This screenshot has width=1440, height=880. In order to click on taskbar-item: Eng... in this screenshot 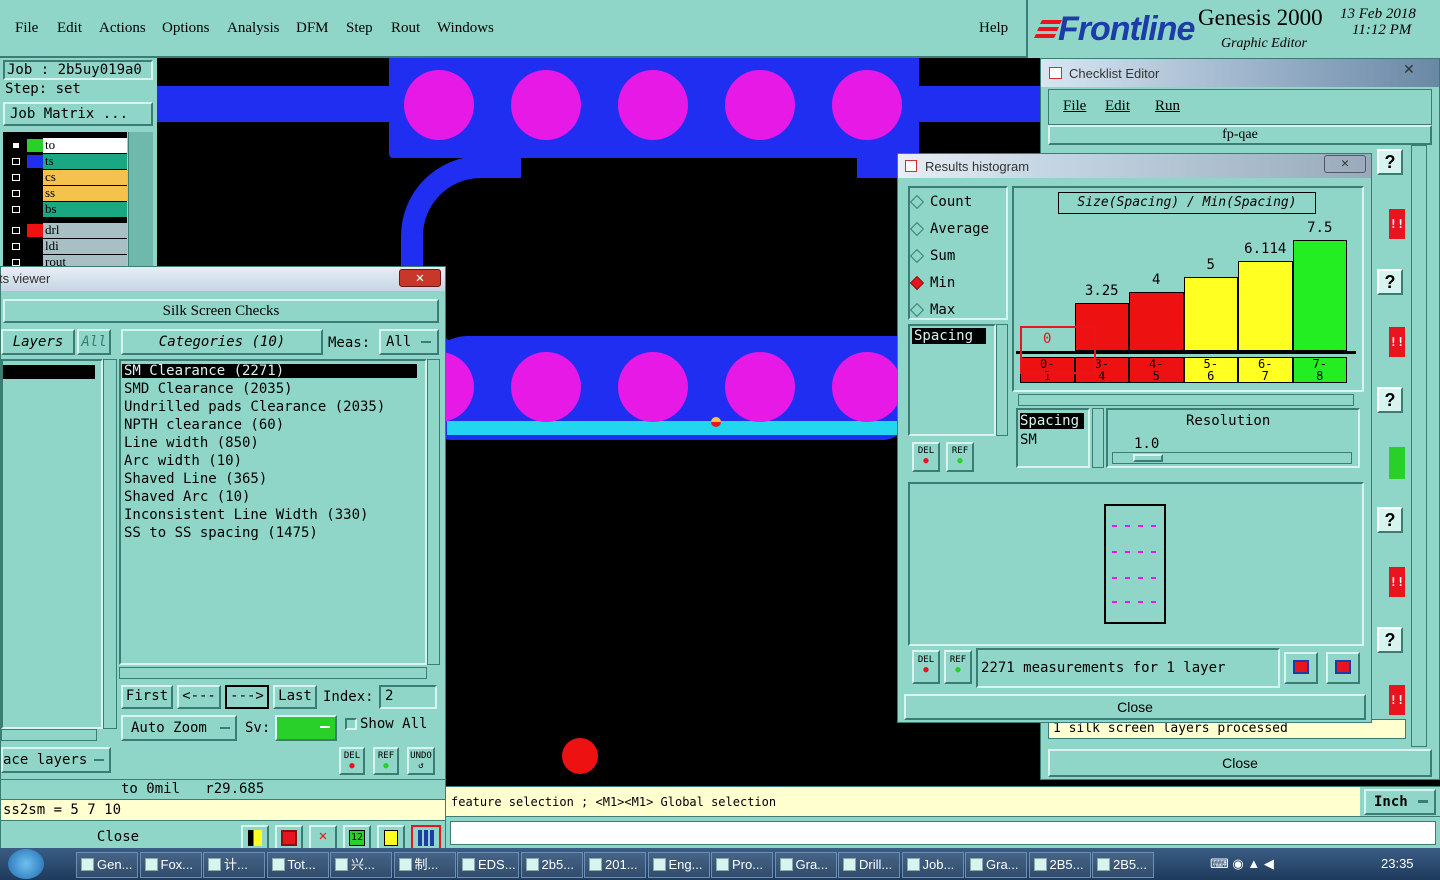, I will do `click(678, 865)`.